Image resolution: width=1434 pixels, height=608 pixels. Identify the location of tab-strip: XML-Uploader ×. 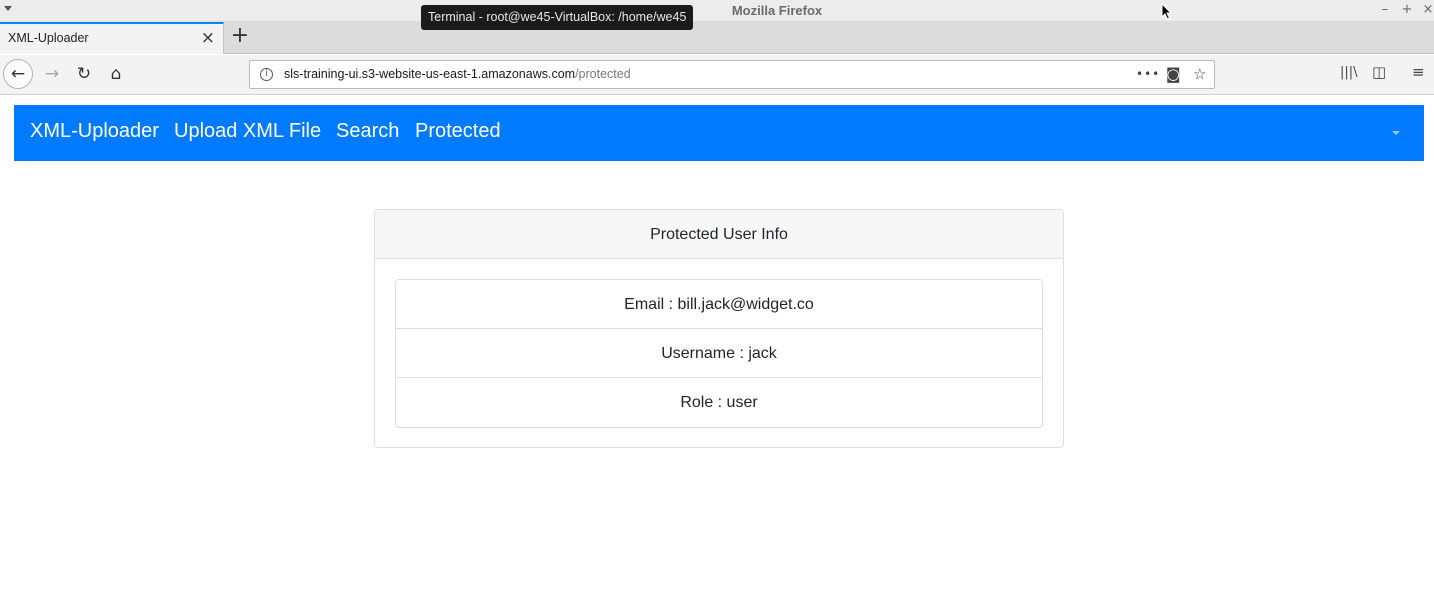
(717, 38).